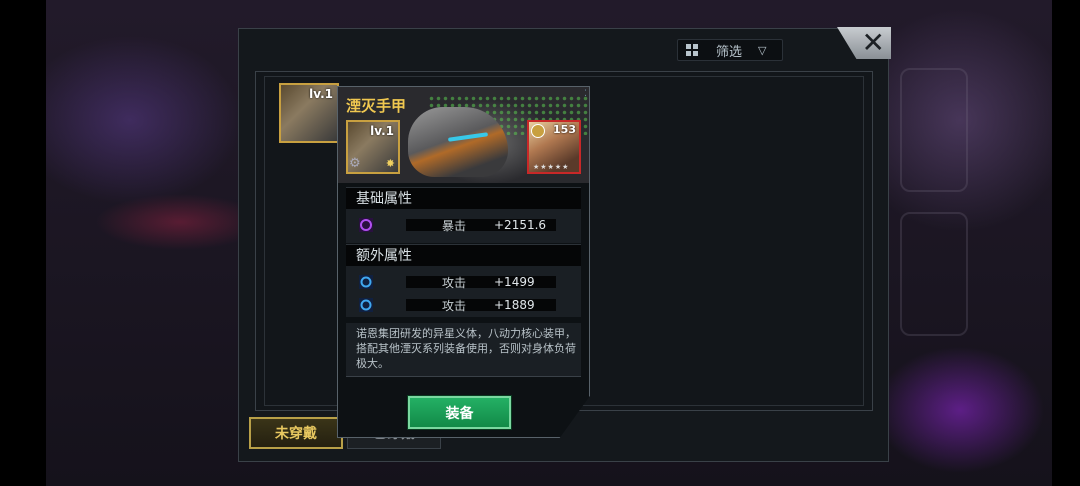 The image size is (1080, 486). Describe the element at coordinates (296, 433) in the screenshot. I see `tab-unequipped: 未穿戴` at that location.